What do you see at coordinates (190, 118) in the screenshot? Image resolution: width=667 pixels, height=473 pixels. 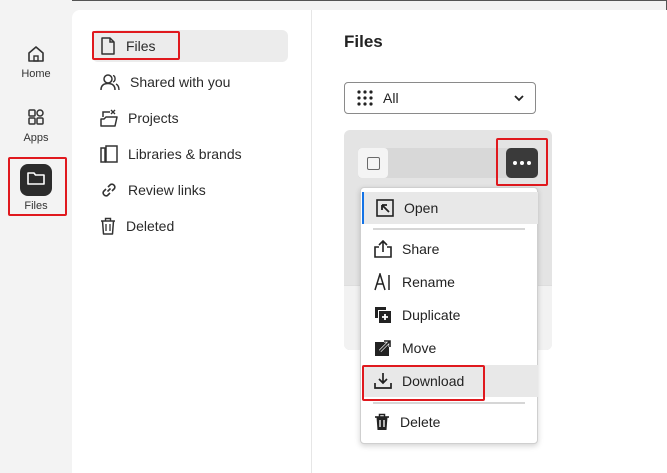 I see `nav-item-projects: Projects` at bounding box center [190, 118].